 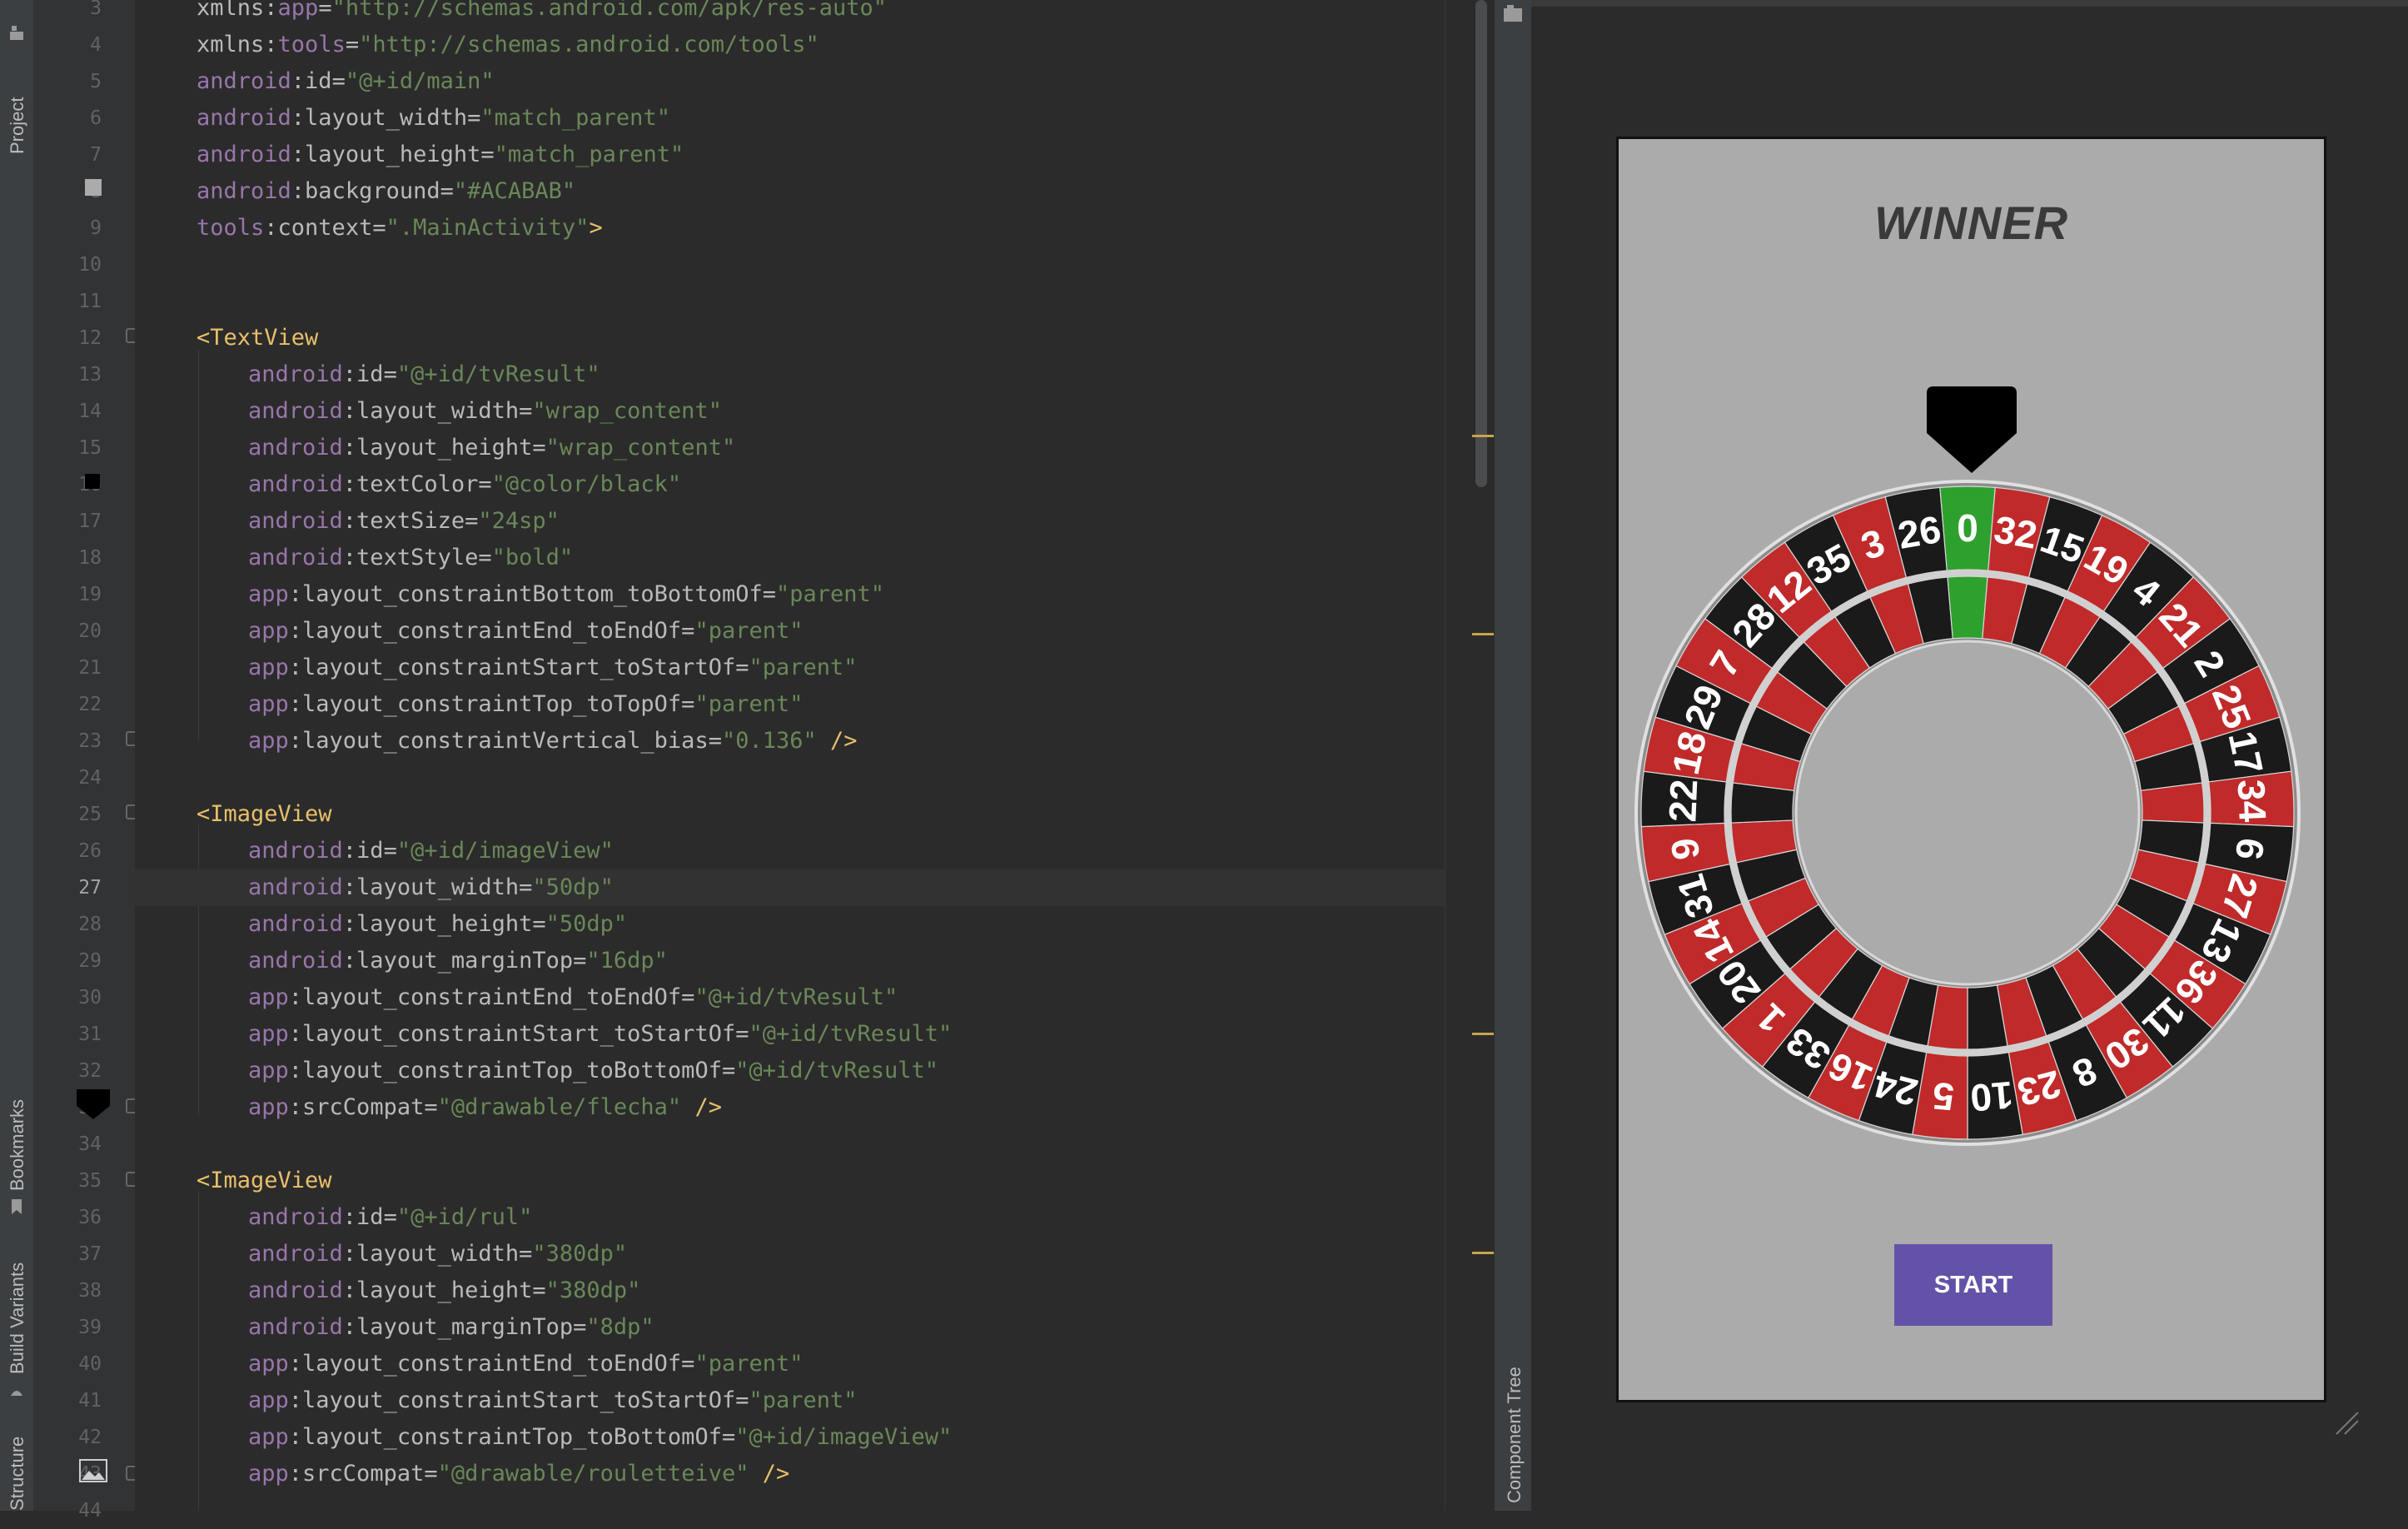 I want to click on code-line: android:textSize="24sp", so click(x=404, y=521).